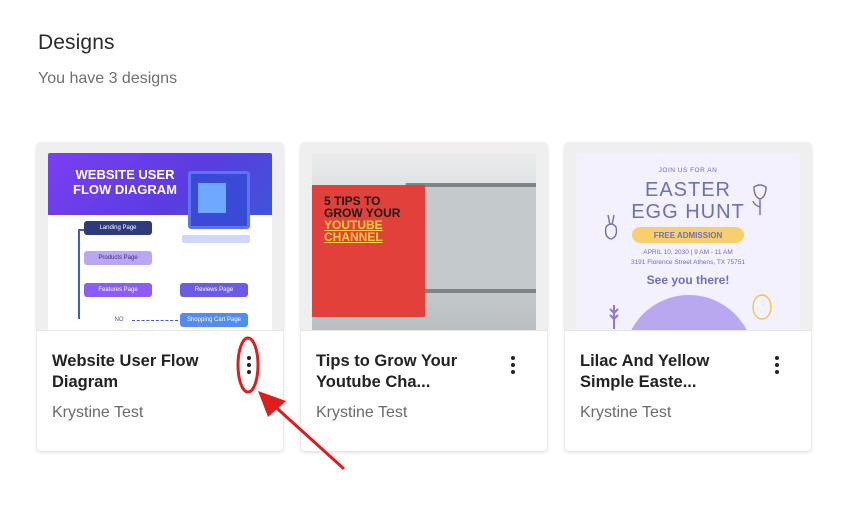  I want to click on monitor-window-illustration, so click(212, 198).